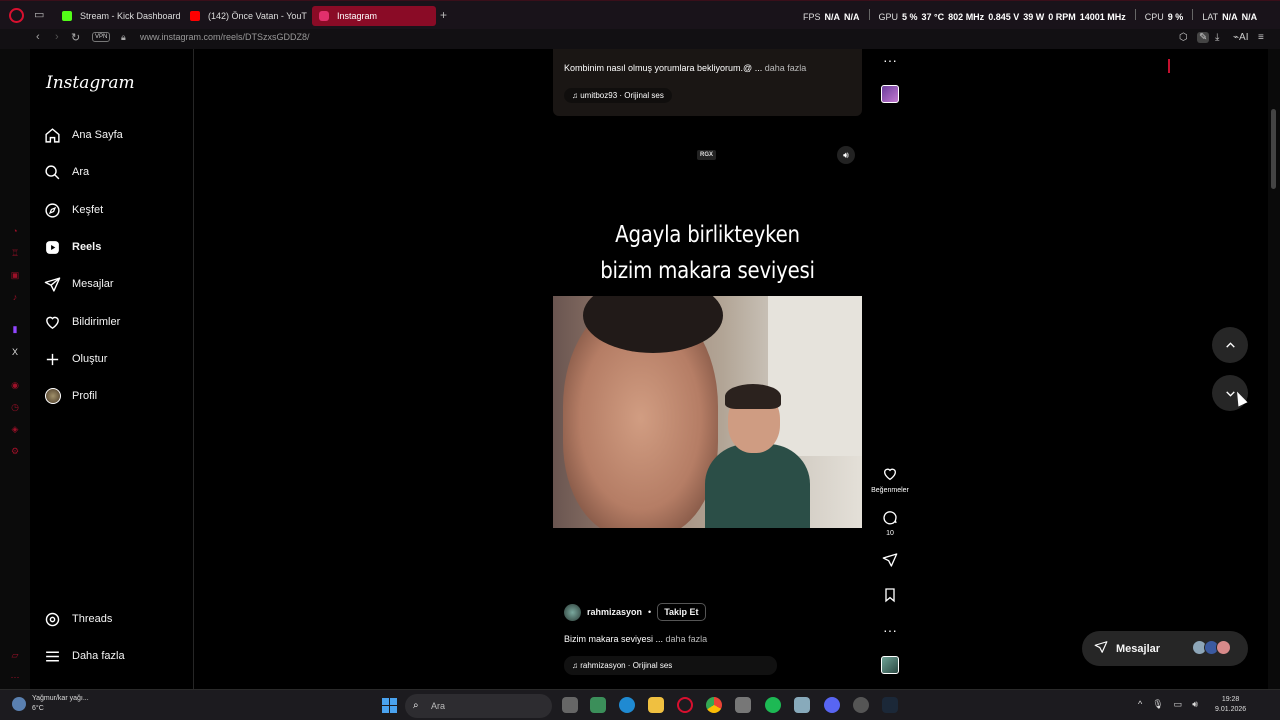 The height and width of the screenshot is (720, 1280). What do you see at coordinates (670, 665) in the screenshot?
I see `reel-audio: ♫ rahmizasyon · Orijinal ses` at bounding box center [670, 665].